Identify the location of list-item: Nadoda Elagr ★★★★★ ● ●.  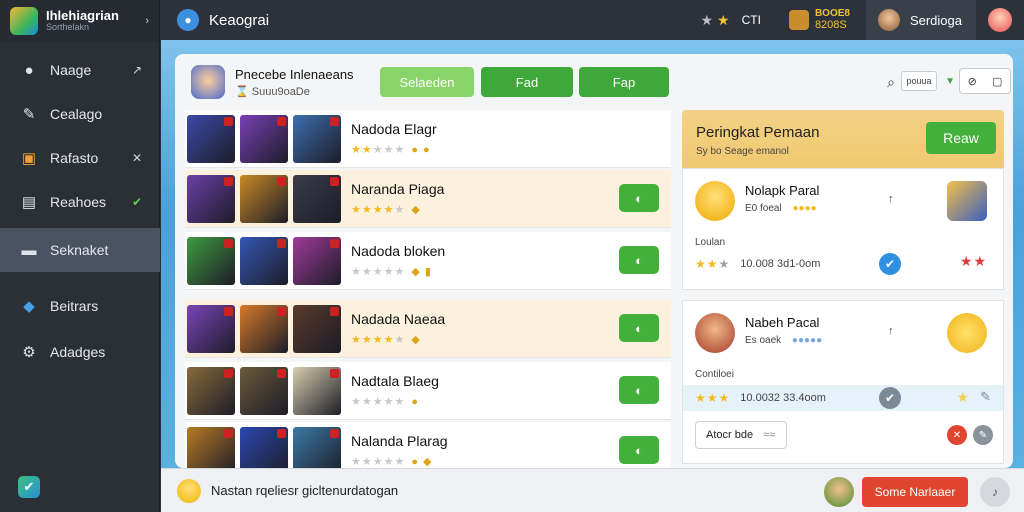
(428, 139).